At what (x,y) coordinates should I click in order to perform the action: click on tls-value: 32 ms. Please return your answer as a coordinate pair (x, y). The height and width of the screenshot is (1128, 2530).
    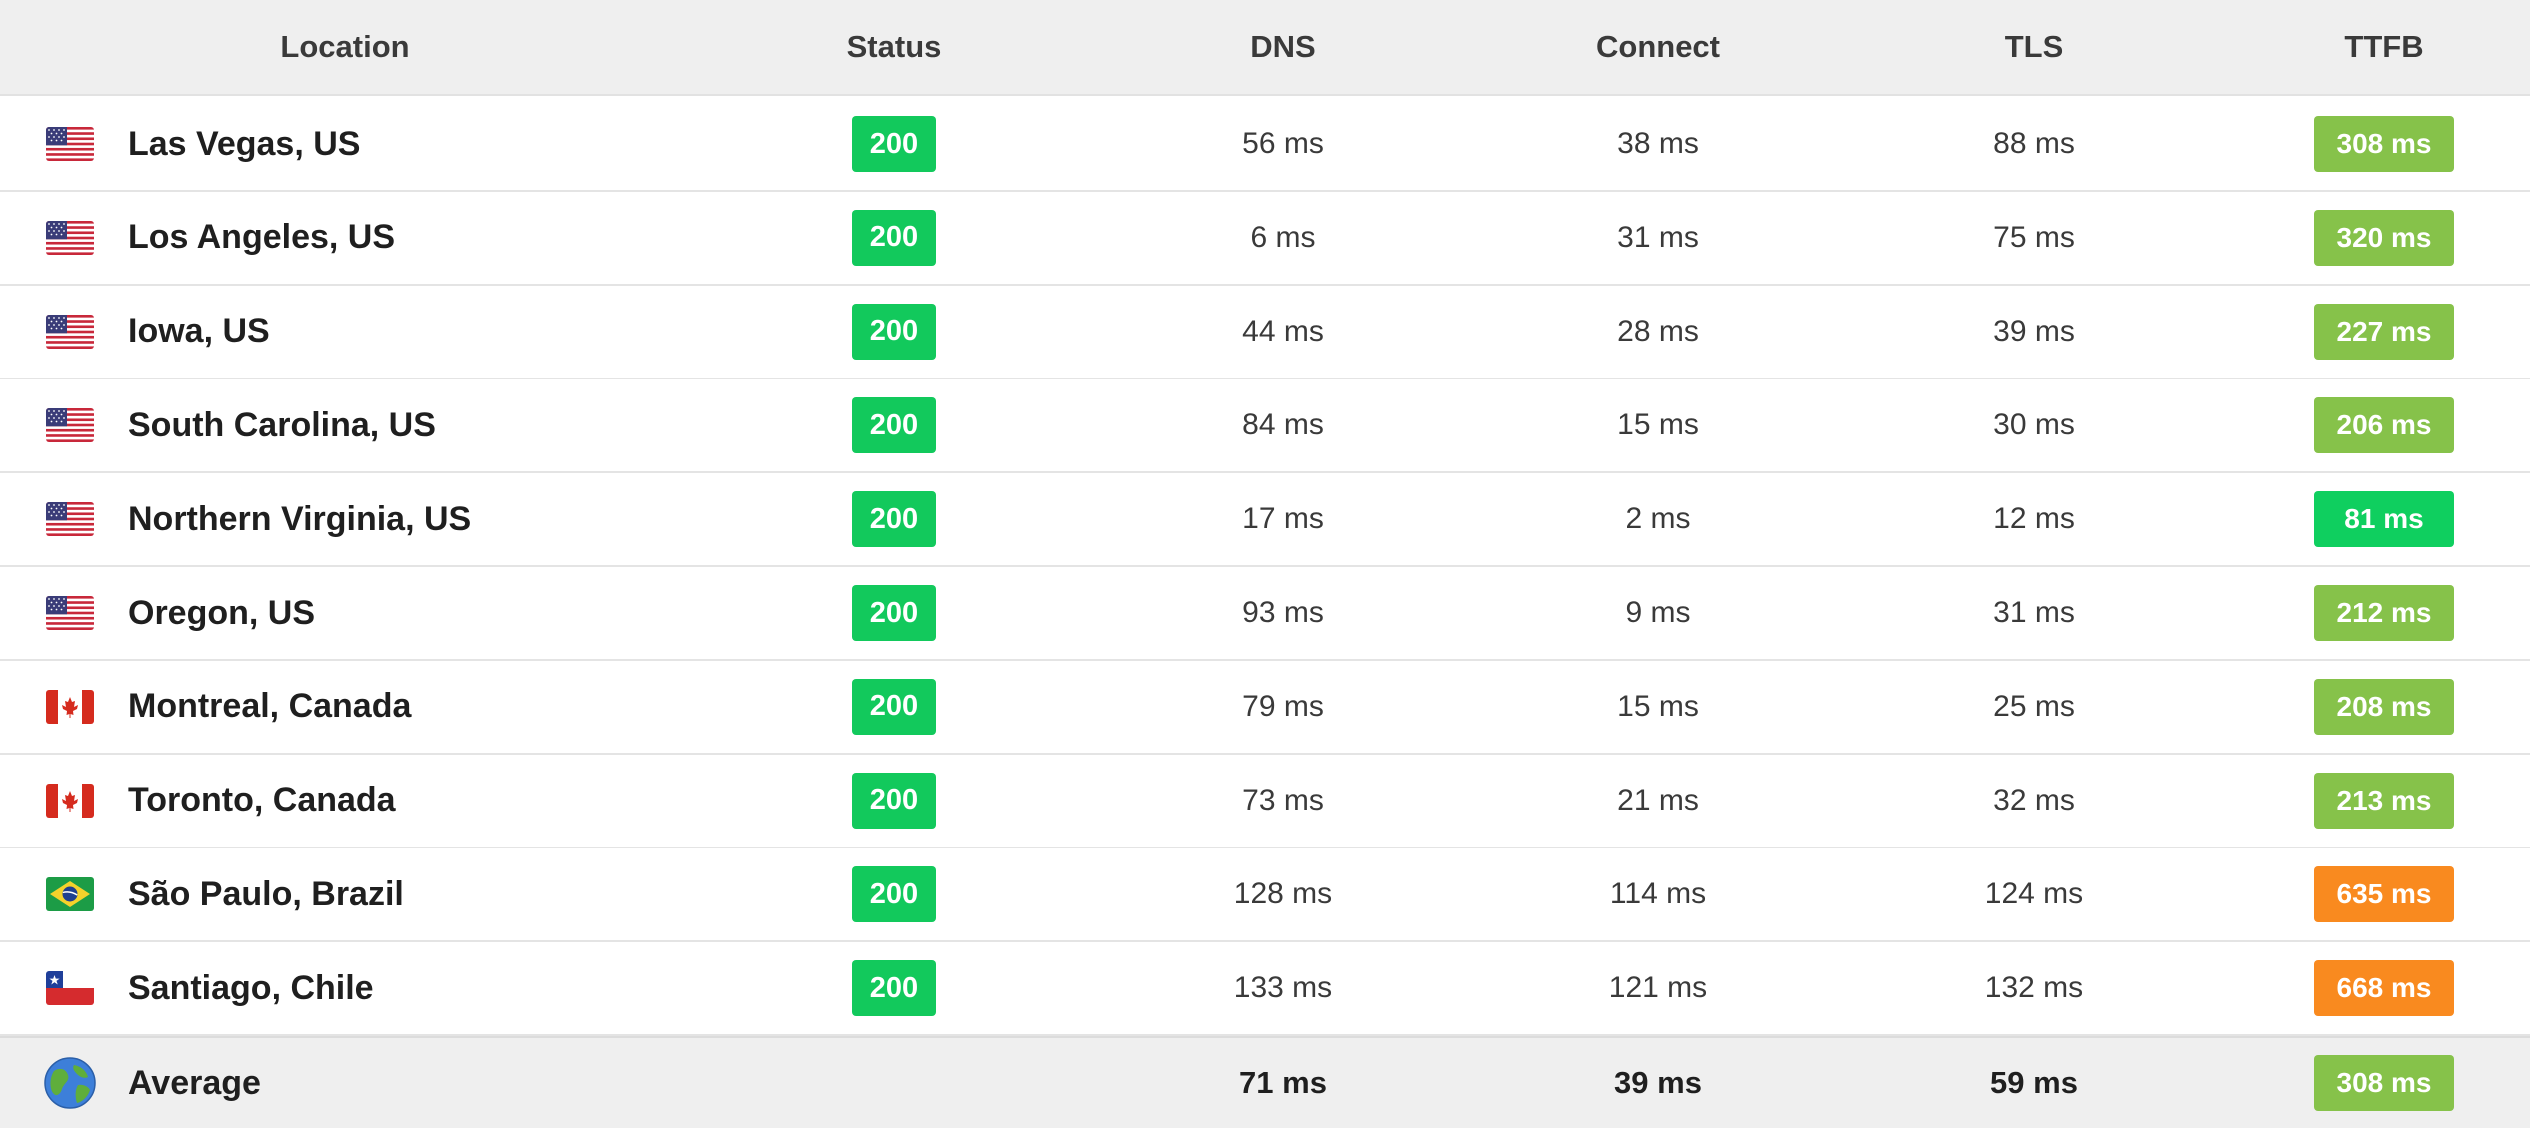
    Looking at the image, I should click on (2034, 800).